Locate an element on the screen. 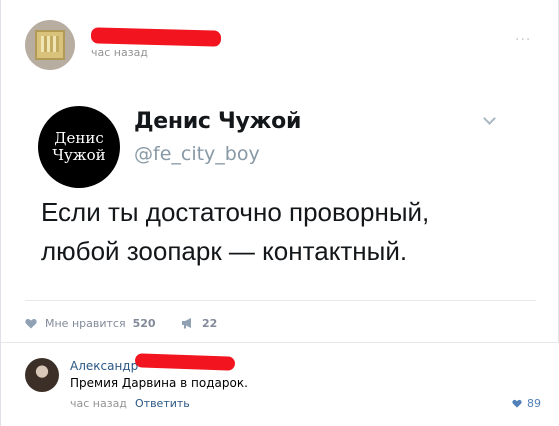 This screenshot has width=559, height=426. like-button: Мне нравится 520 is located at coordinates (90, 323).